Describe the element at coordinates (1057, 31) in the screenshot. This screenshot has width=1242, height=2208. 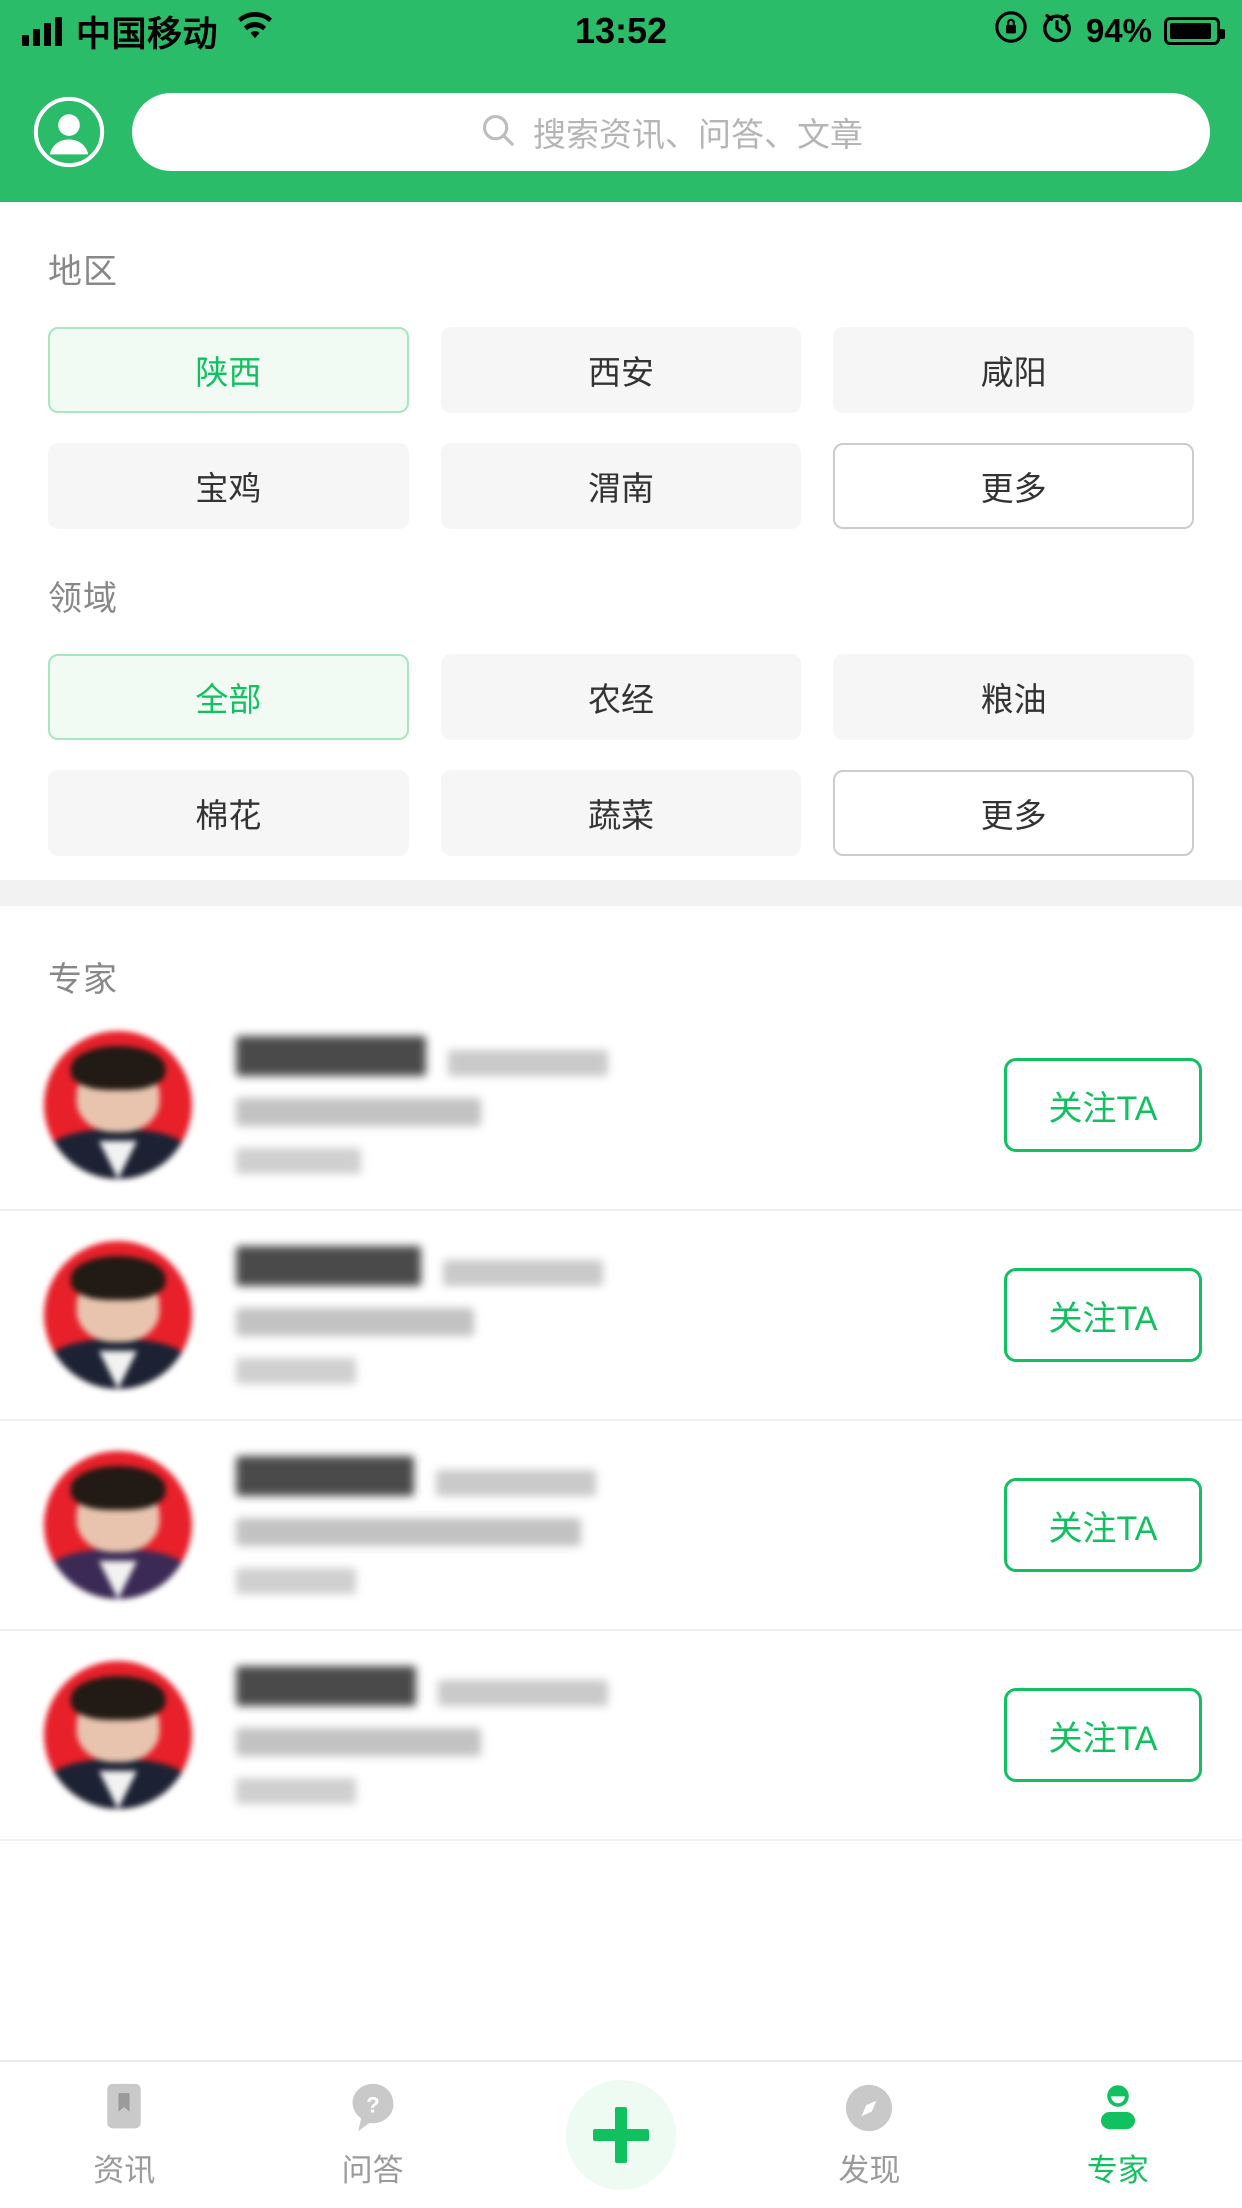
I see `alarm-icon` at that location.